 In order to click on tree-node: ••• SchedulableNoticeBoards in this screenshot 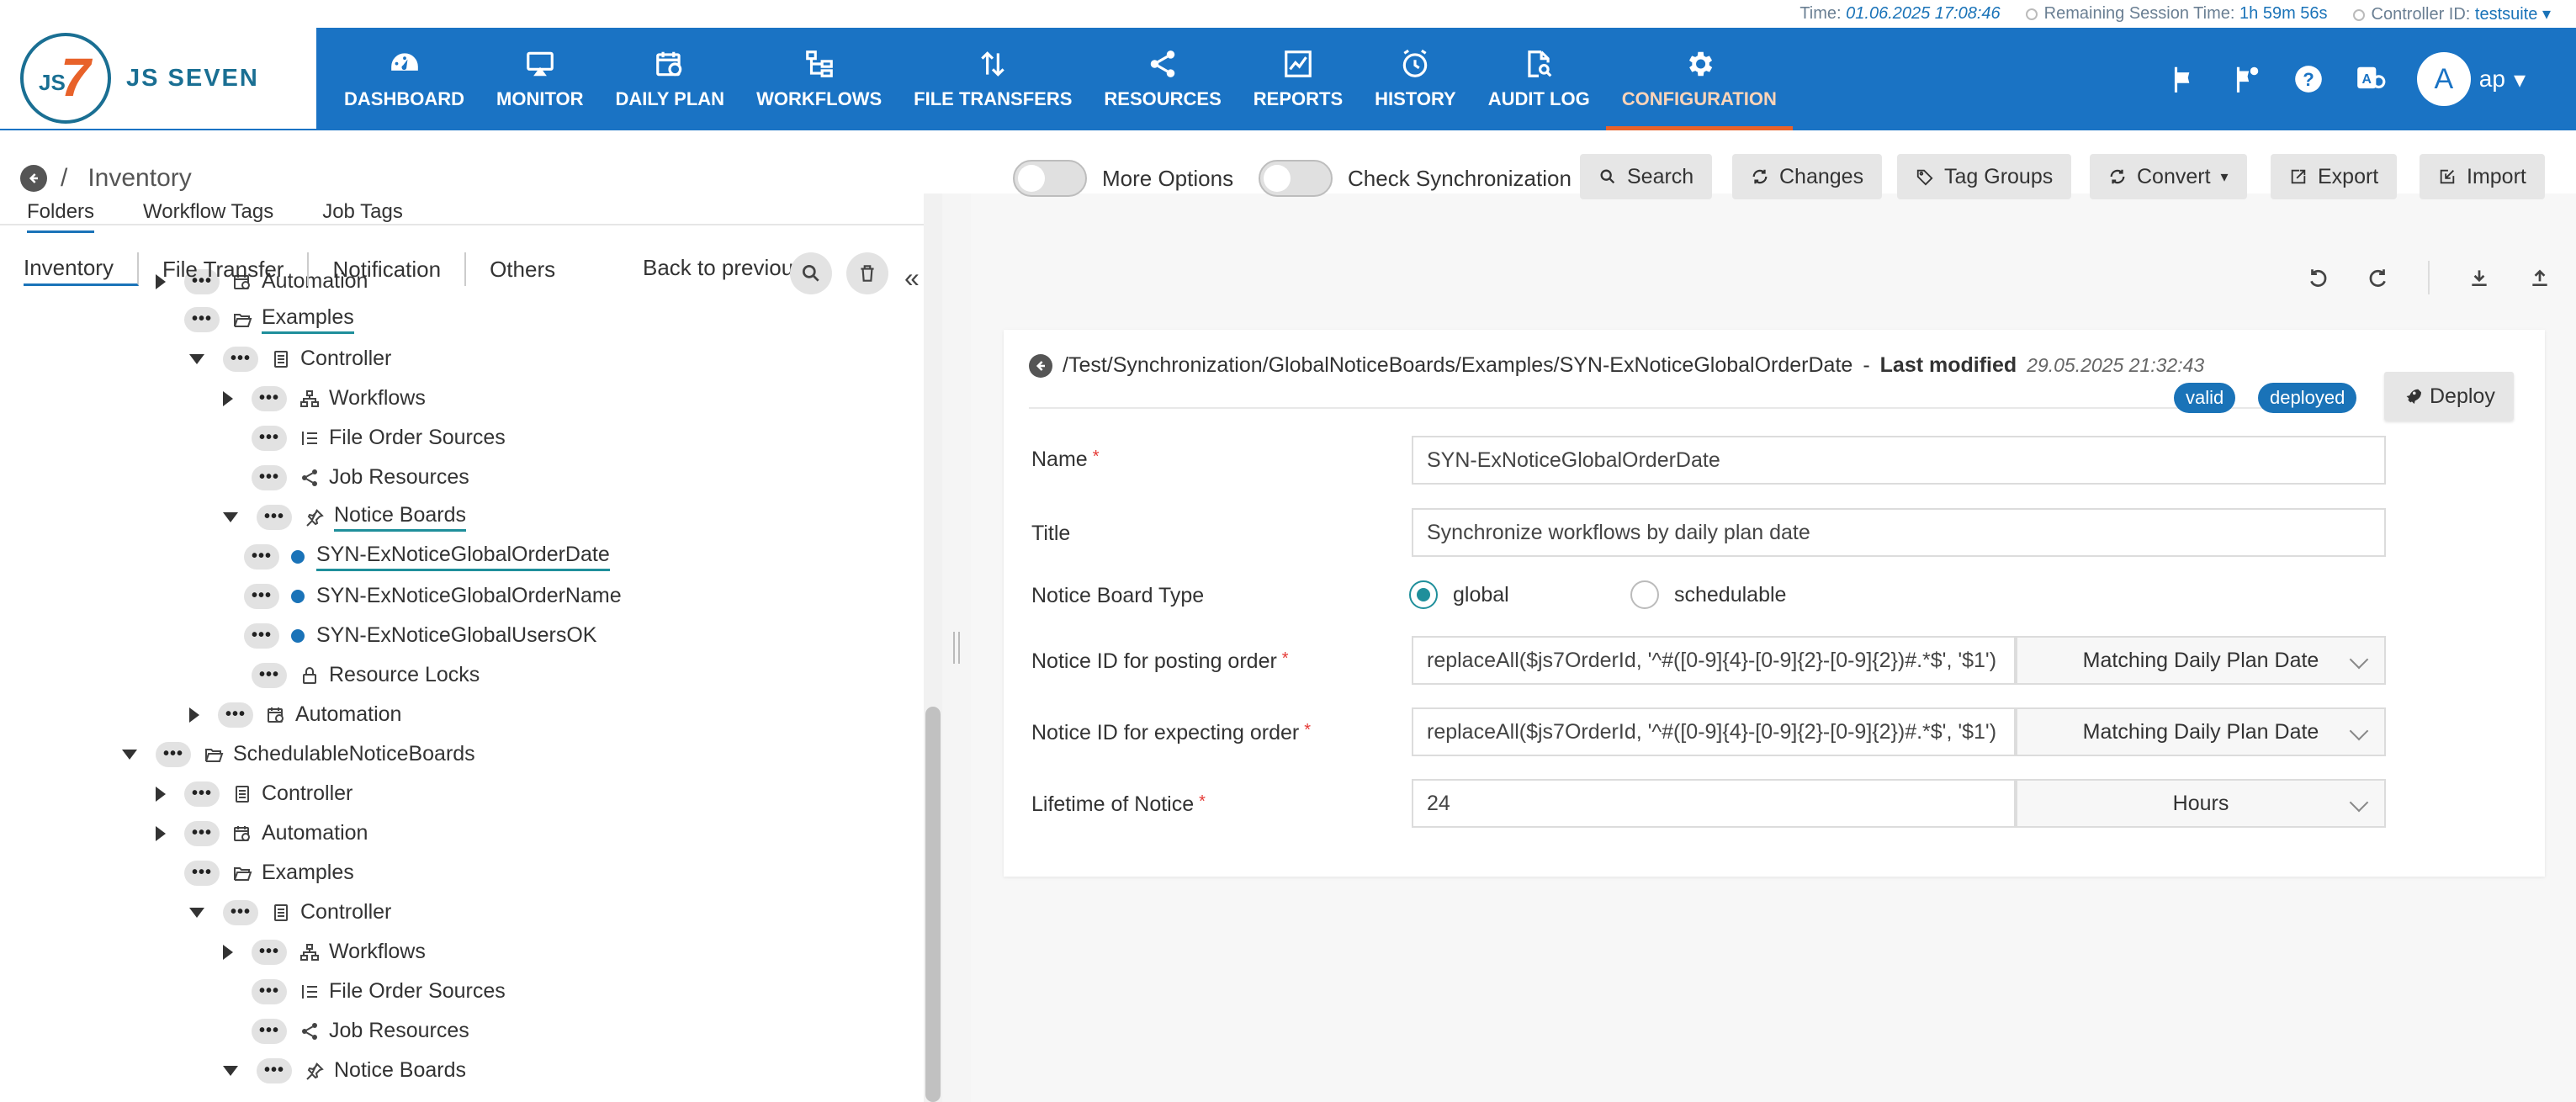, I will do `click(298, 754)`.